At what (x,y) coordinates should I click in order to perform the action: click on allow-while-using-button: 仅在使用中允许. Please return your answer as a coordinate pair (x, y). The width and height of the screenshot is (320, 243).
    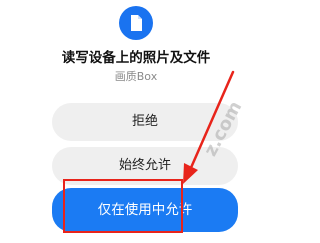
    Looking at the image, I should click on (145, 210).